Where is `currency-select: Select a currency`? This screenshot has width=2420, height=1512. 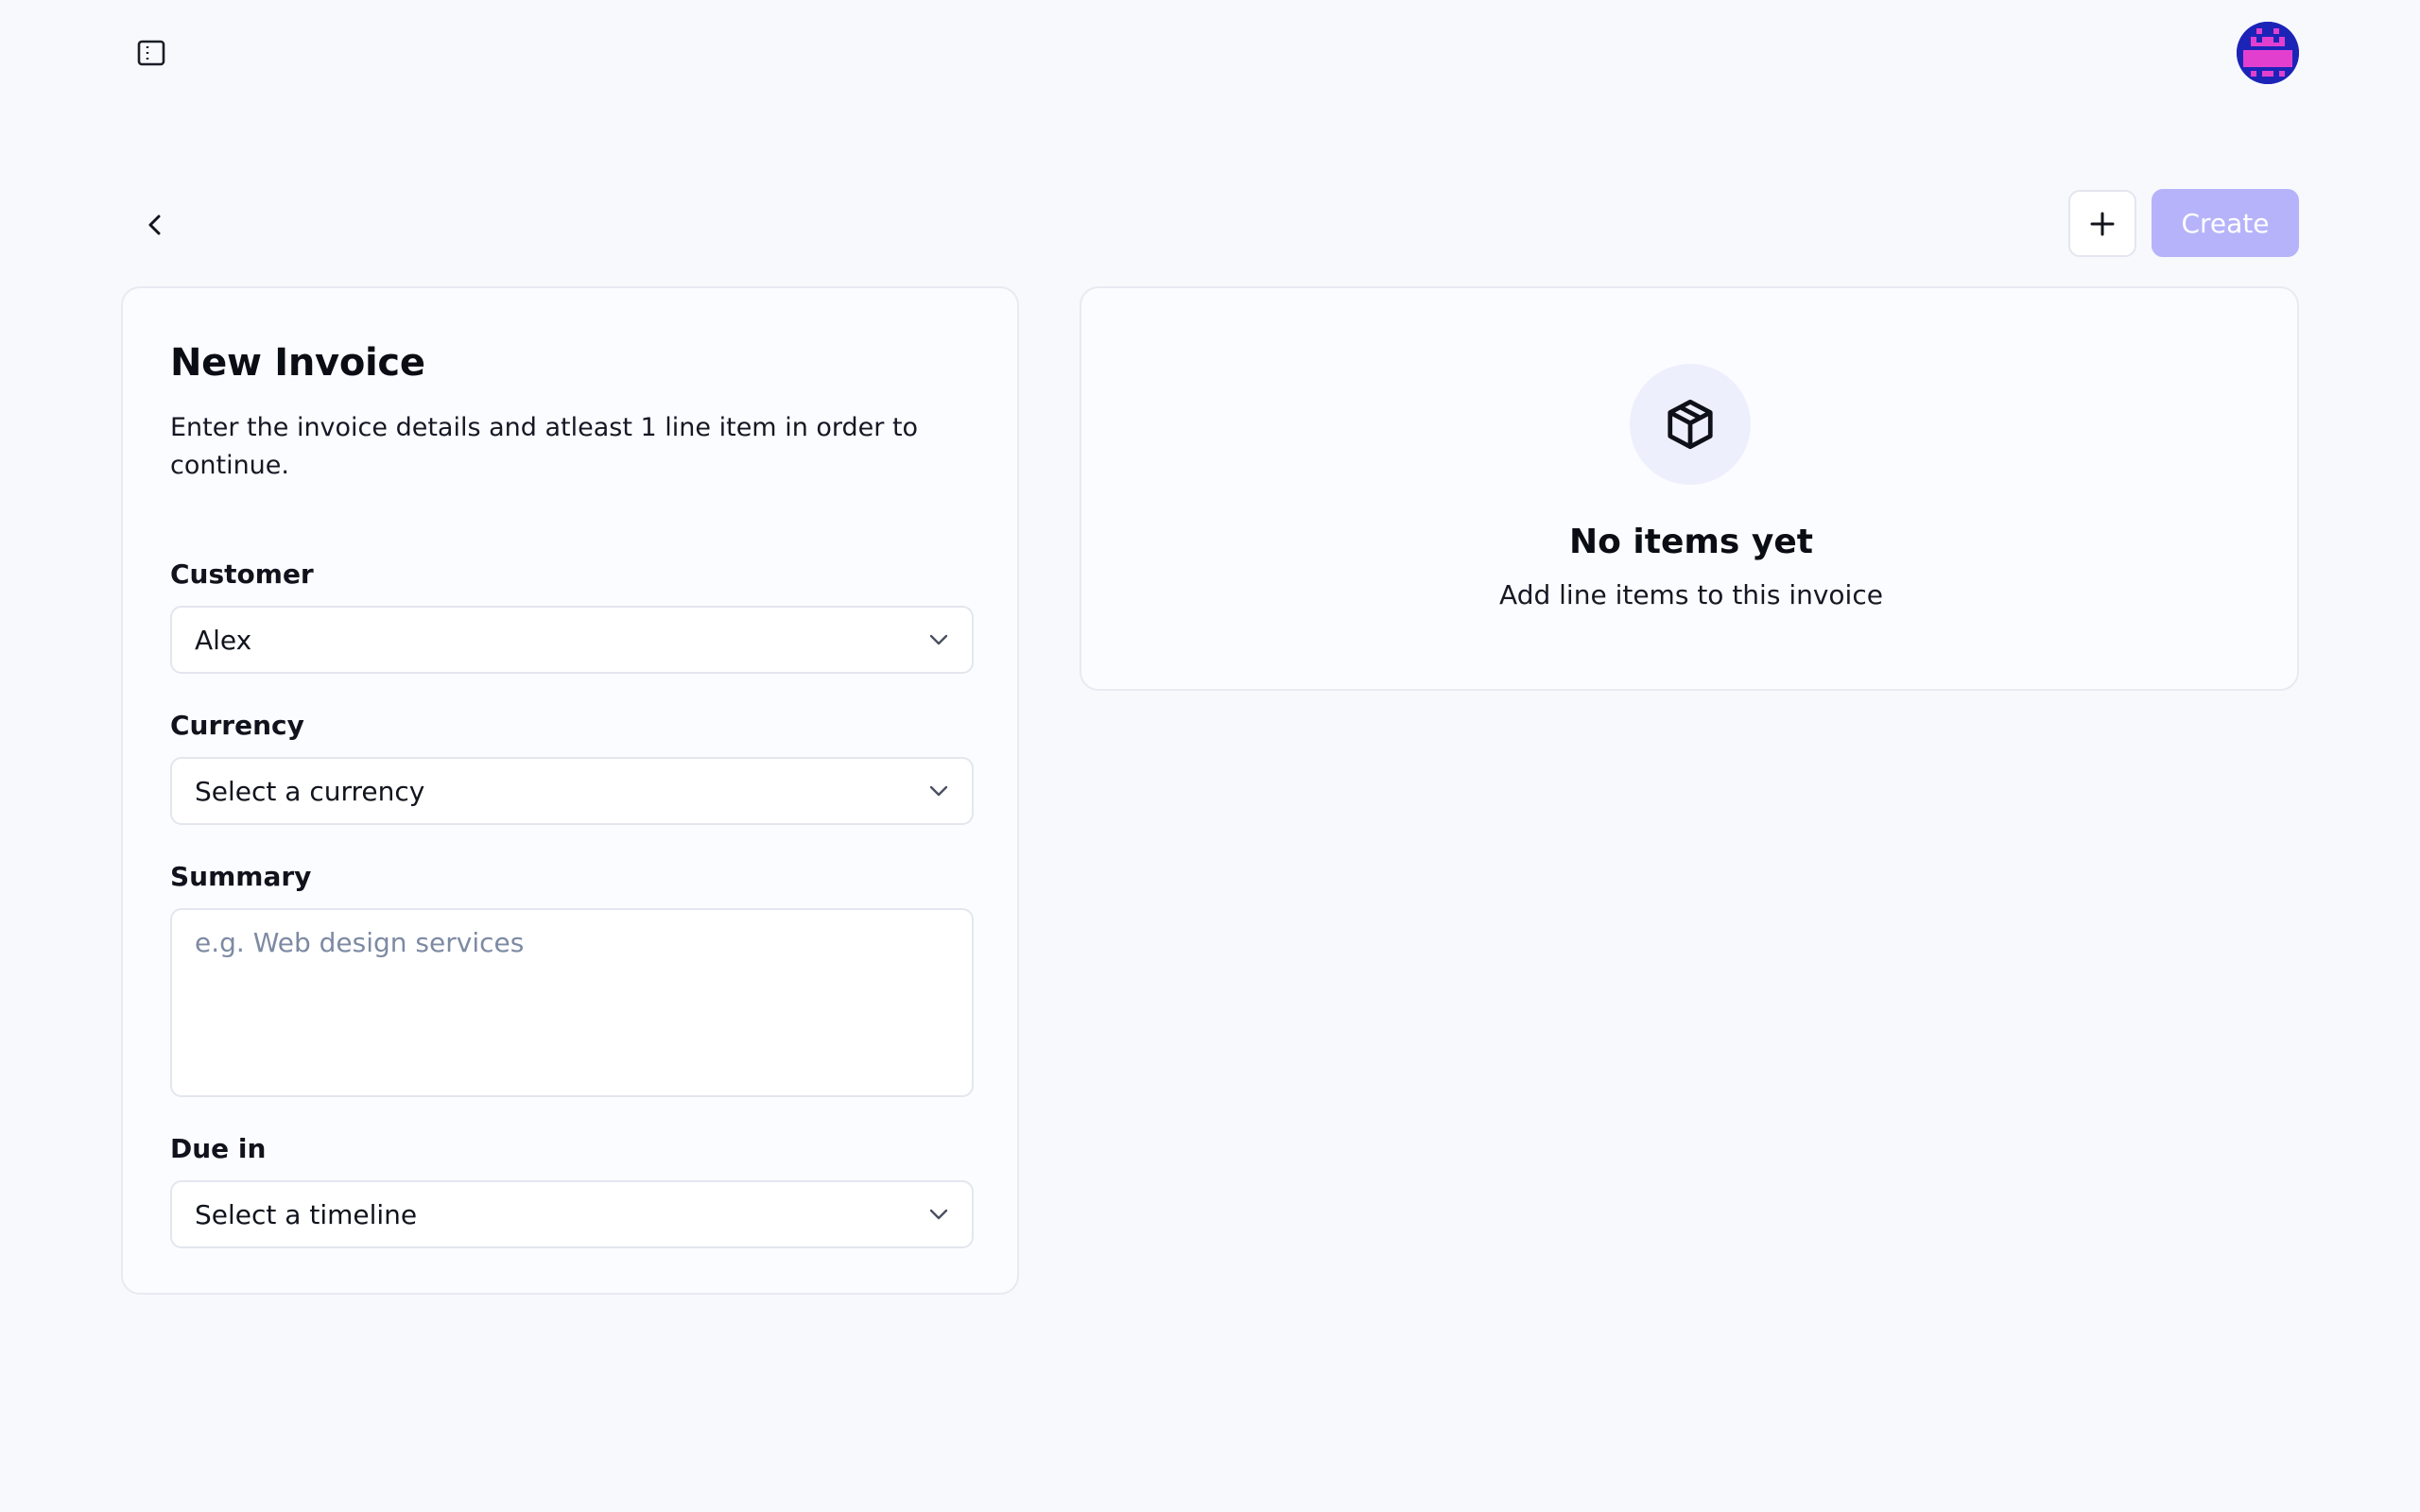
currency-select: Select a currency is located at coordinates (572, 791).